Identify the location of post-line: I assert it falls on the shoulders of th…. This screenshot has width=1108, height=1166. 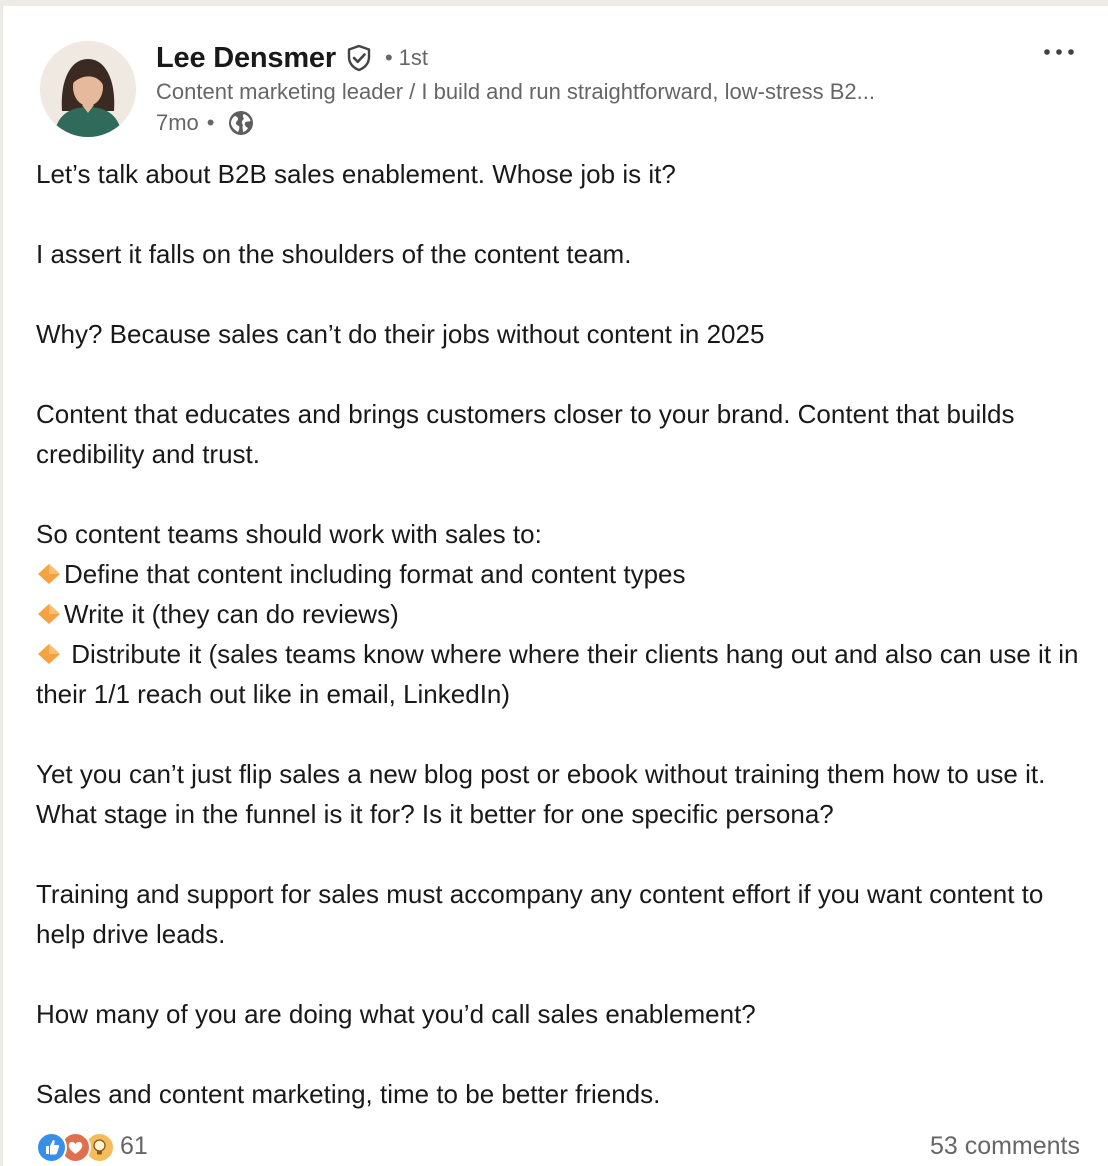
(334, 254).